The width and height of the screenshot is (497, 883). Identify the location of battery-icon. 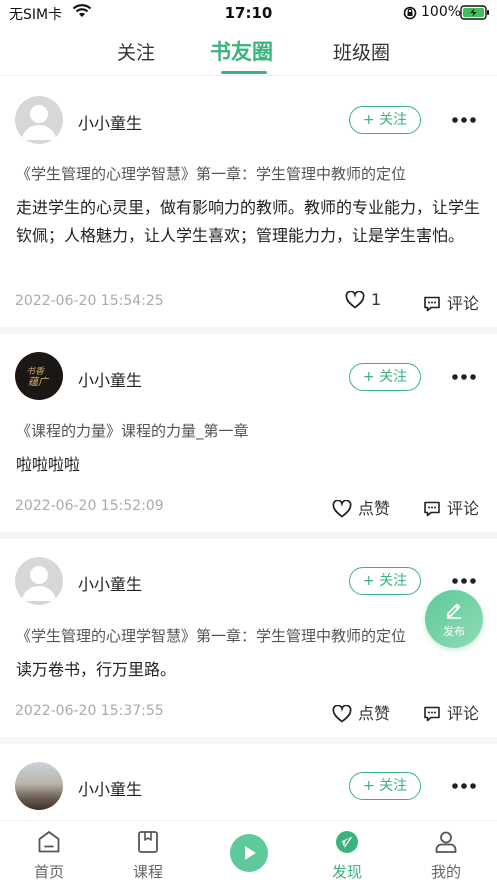
(475, 14).